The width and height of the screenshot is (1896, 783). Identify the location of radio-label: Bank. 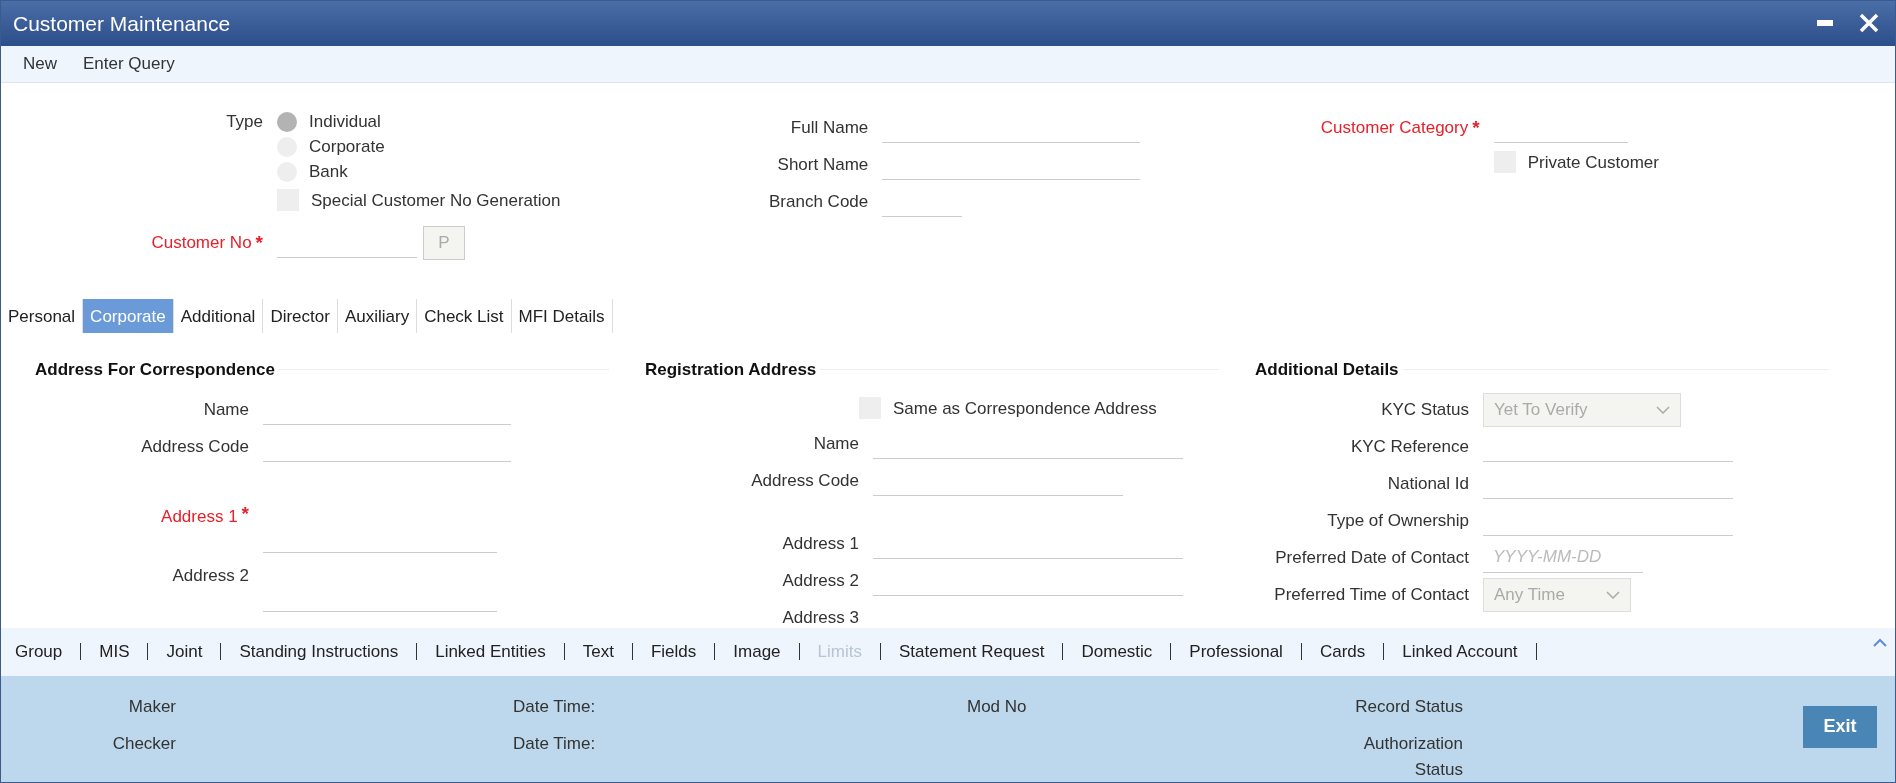
(328, 172).